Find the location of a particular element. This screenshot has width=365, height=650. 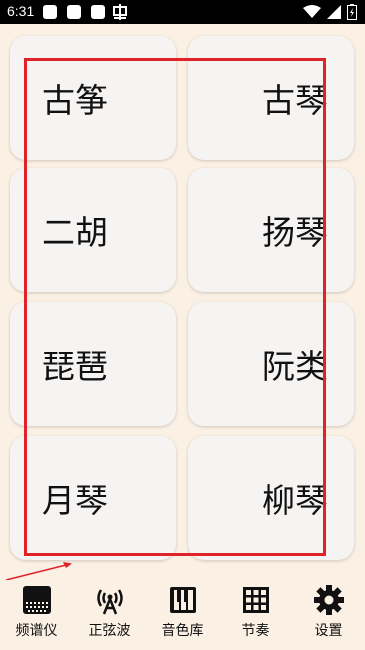

instrument-label: 古琴 is located at coordinates (295, 100).